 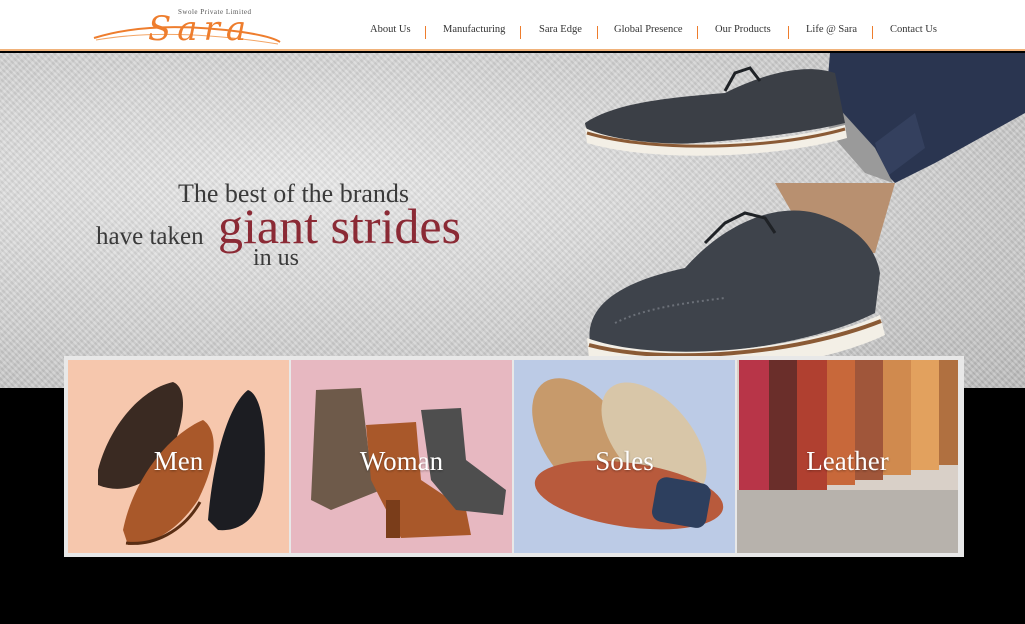 I want to click on category-men-label: Men, so click(x=178, y=461).